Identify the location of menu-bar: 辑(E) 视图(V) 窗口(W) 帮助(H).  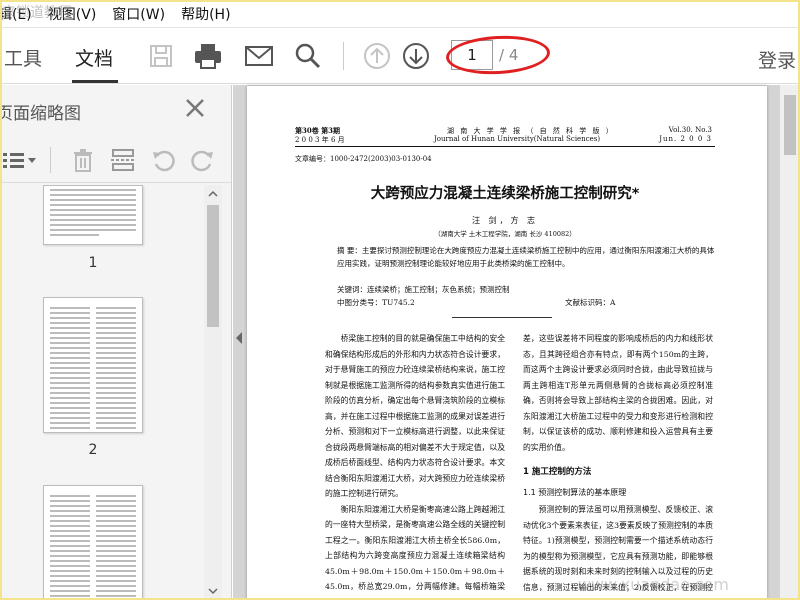
(400, 14).